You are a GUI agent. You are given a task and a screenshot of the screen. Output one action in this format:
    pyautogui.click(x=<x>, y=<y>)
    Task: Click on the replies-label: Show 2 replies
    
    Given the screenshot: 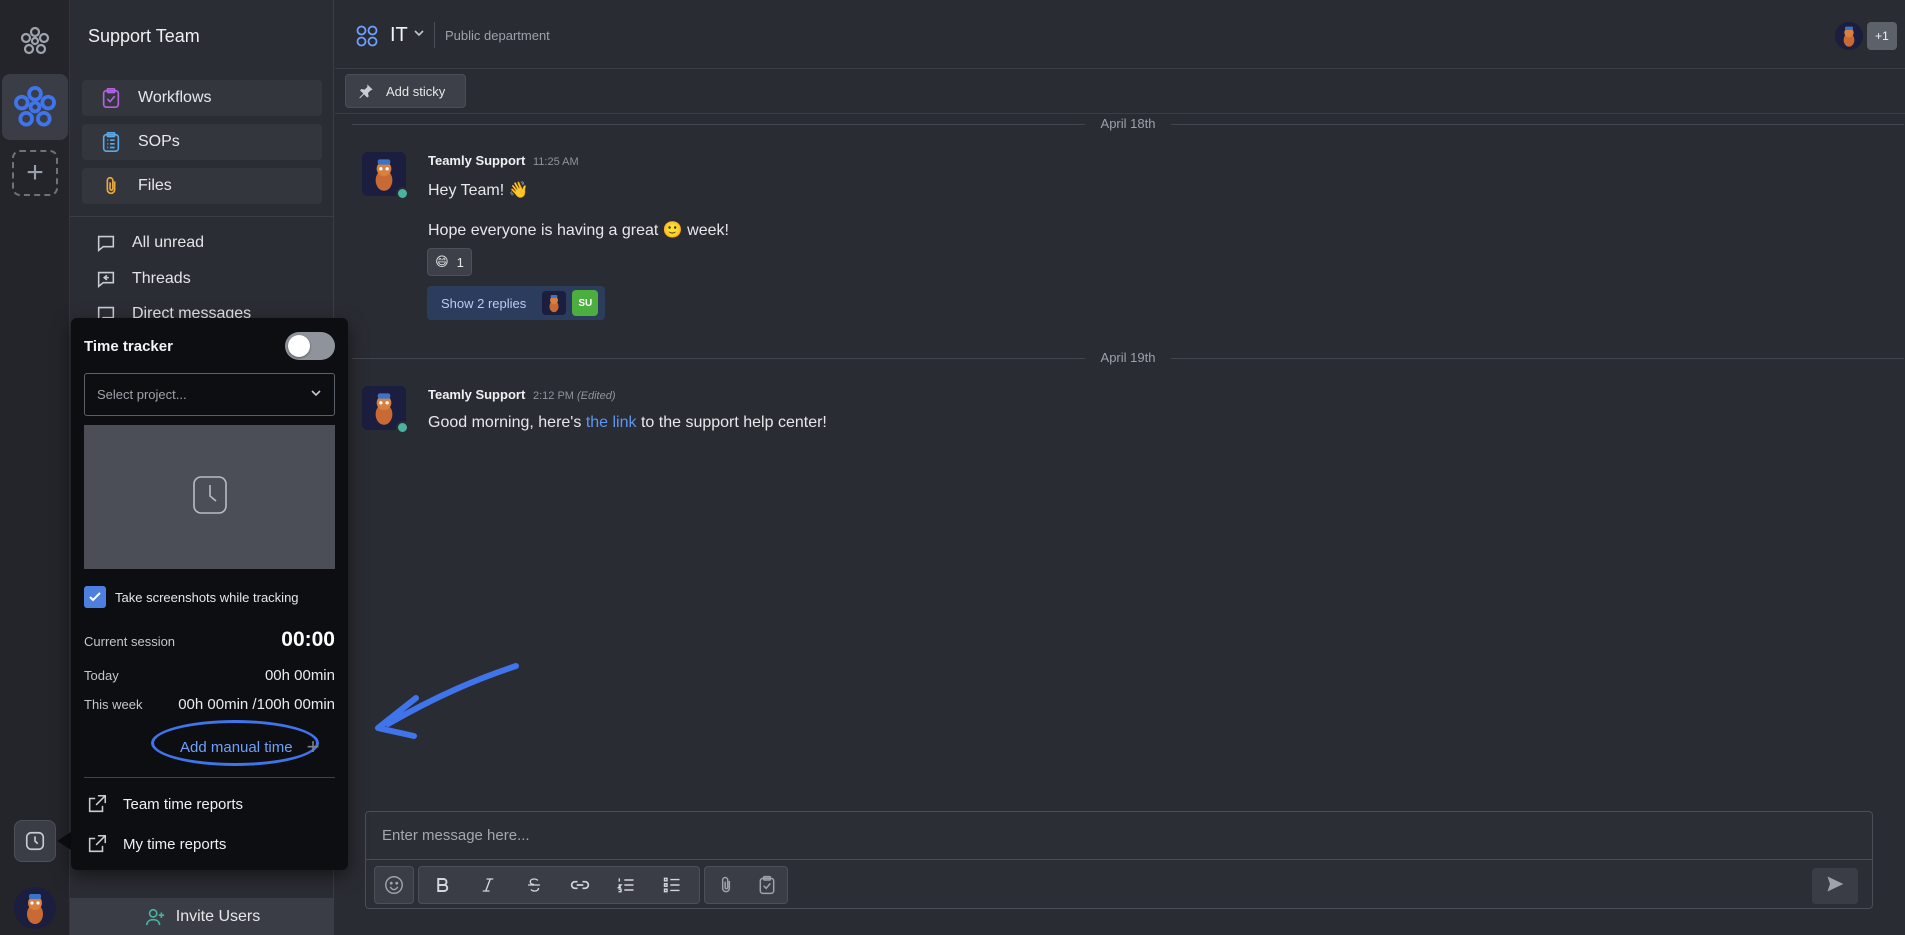 What is the action you would take?
    pyautogui.click(x=484, y=303)
    